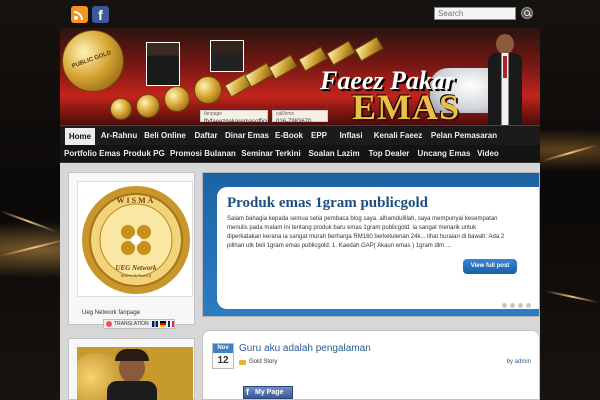 This screenshot has width=600, height=400. What do you see at coordinates (319, 135) in the screenshot?
I see `nav-item-epp: EPP` at bounding box center [319, 135].